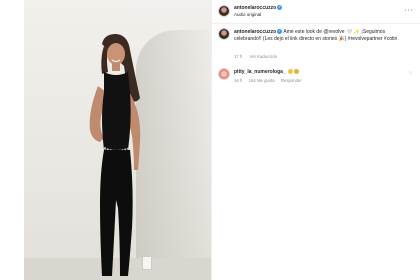 This screenshot has height=280, width=420. I want to click on author-username: antonelaroccuzzo ✓, so click(258, 8).